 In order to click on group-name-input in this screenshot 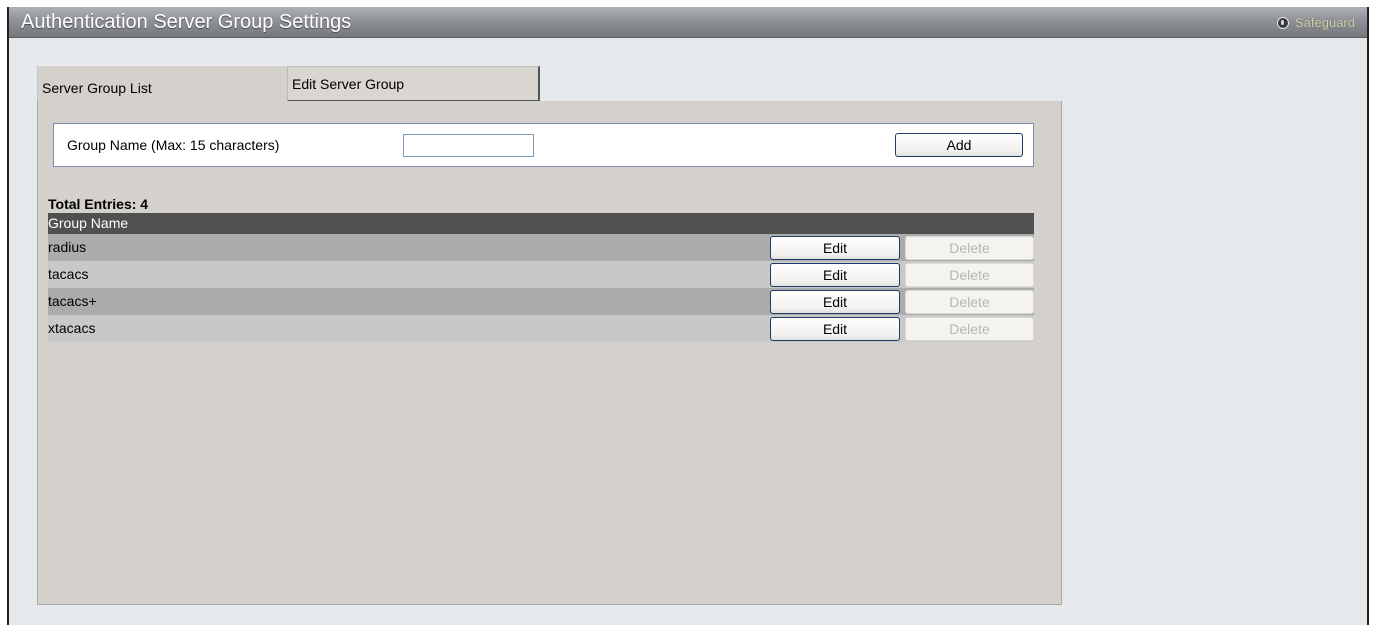, I will do `click(468, 145)`.